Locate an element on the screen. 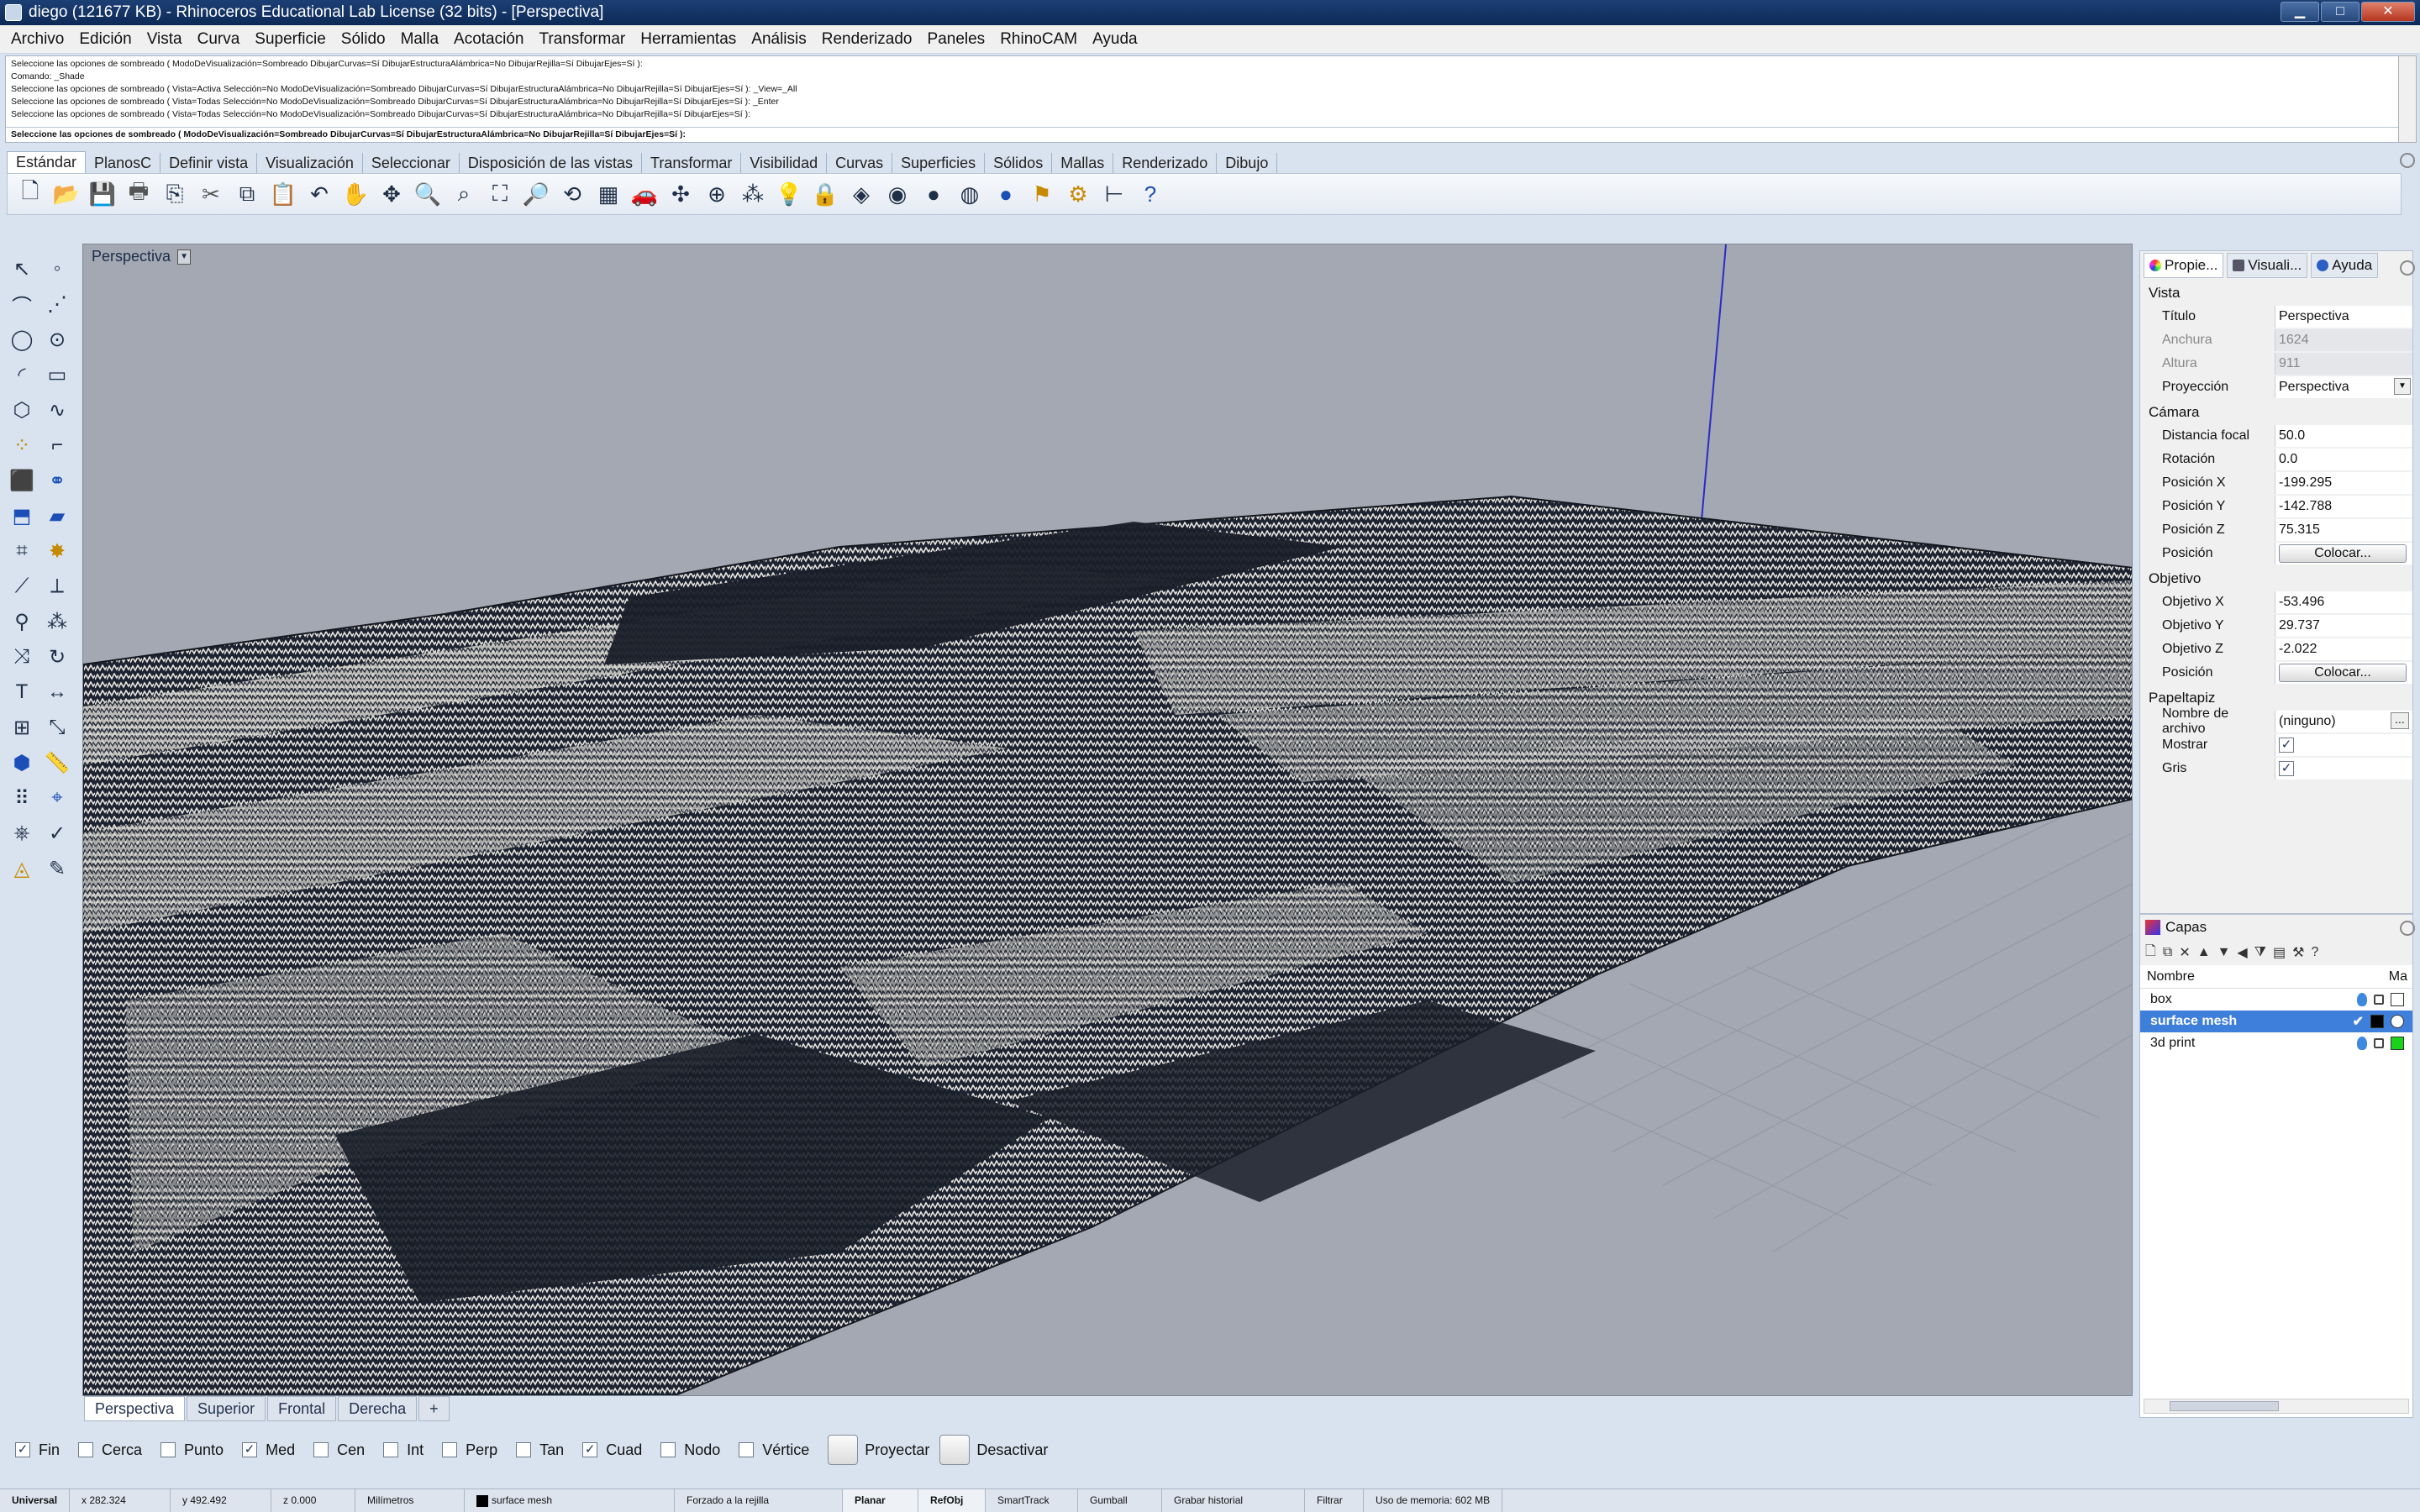 This screenshot has height=1512, width=2420. move-icon: ⤨ is located at coordinates (22, 657).